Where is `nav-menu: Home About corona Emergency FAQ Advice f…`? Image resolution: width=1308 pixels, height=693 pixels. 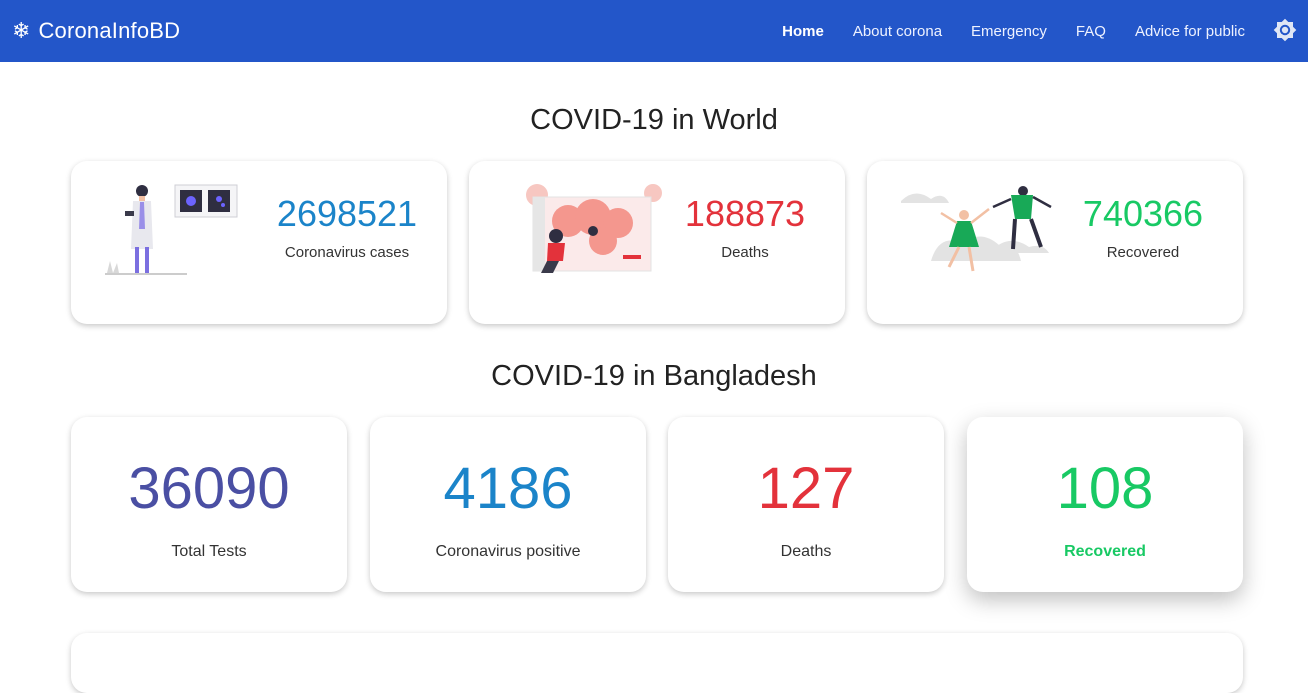
nav-menu: Home About corona Emergency FAQ Advice f… is located at coordinates (1013, 31).